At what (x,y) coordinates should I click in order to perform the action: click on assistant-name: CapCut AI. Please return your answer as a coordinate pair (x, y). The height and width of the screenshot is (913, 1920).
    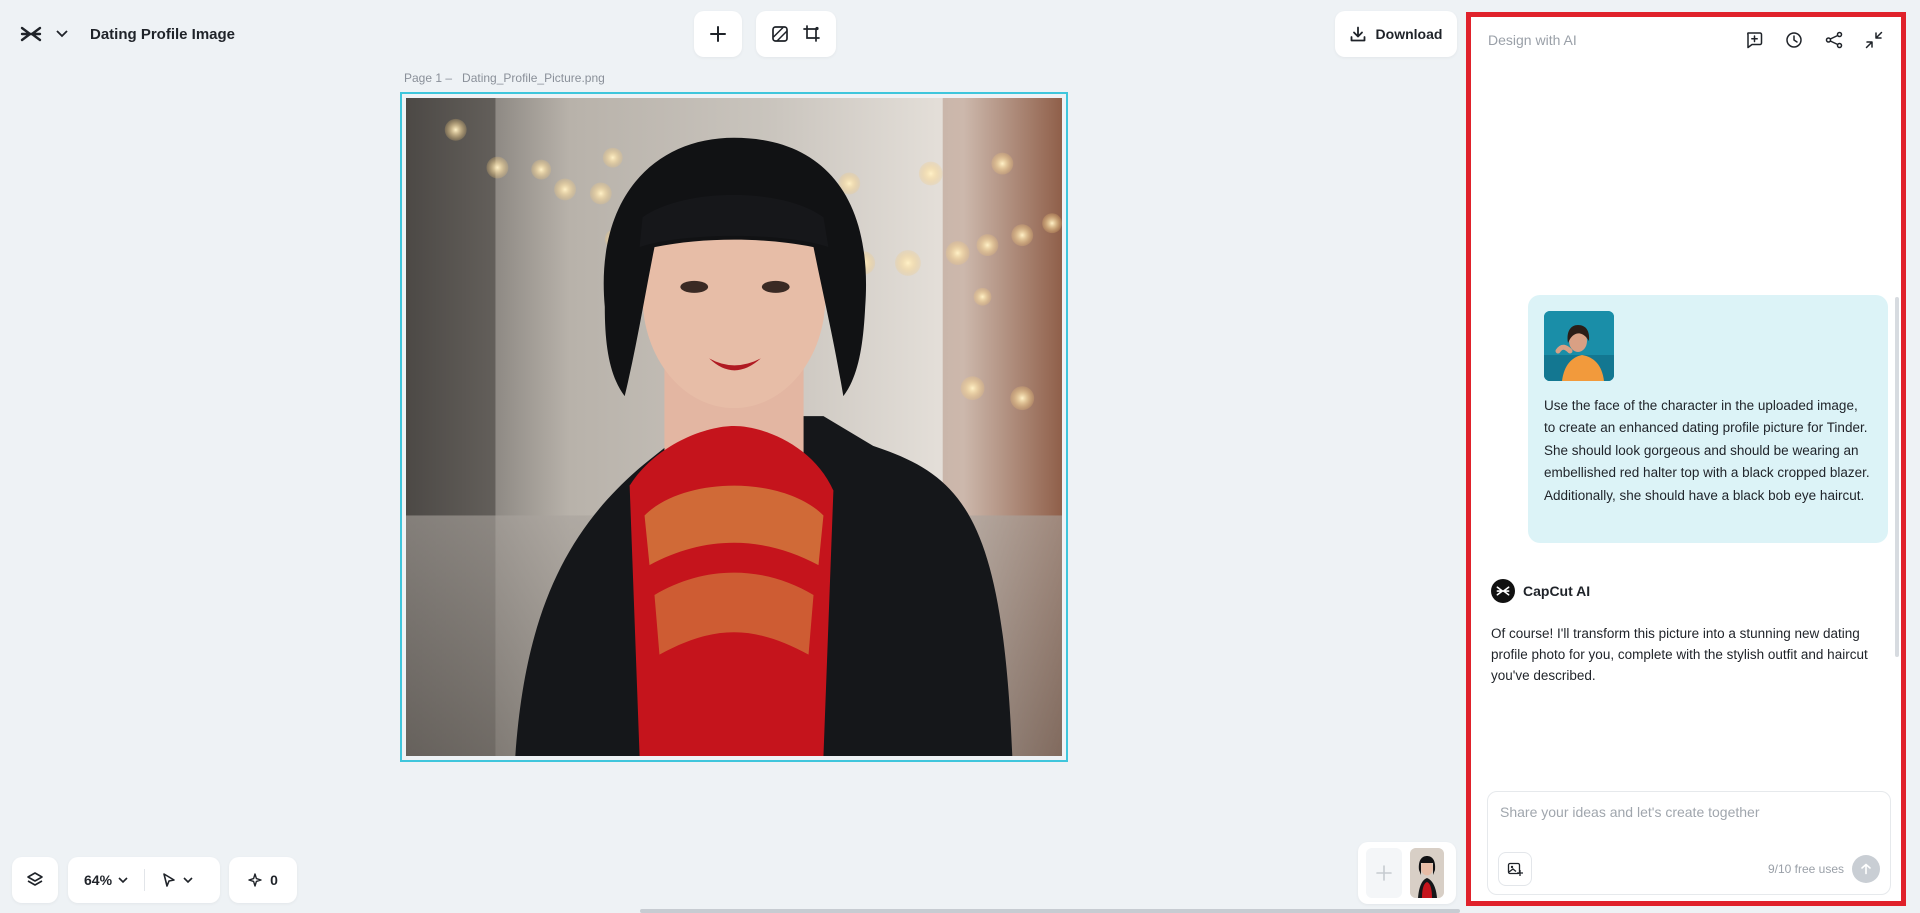
    Looking at the image, I should click on (1557, 591).